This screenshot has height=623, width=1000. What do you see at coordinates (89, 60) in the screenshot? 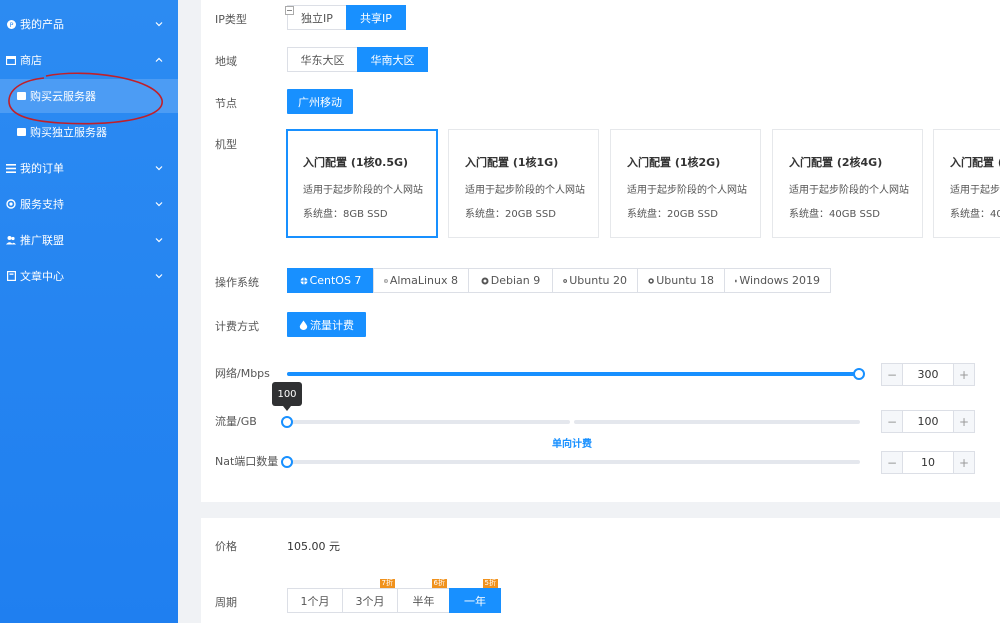
I see `sidebar-item-store: 商店` at bounding box center [89, 60].